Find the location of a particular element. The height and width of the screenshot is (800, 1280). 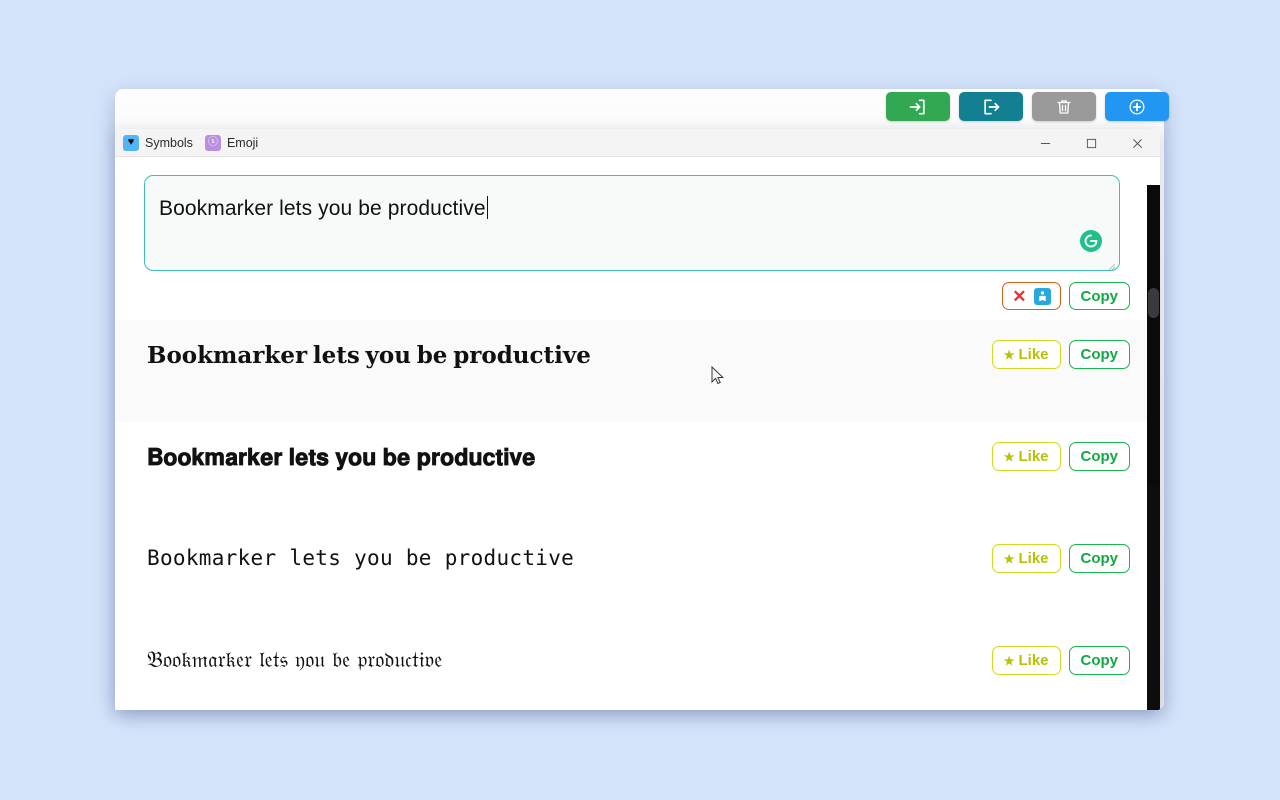

scrollbar-track-lower is located at coordinates (1153, 597).